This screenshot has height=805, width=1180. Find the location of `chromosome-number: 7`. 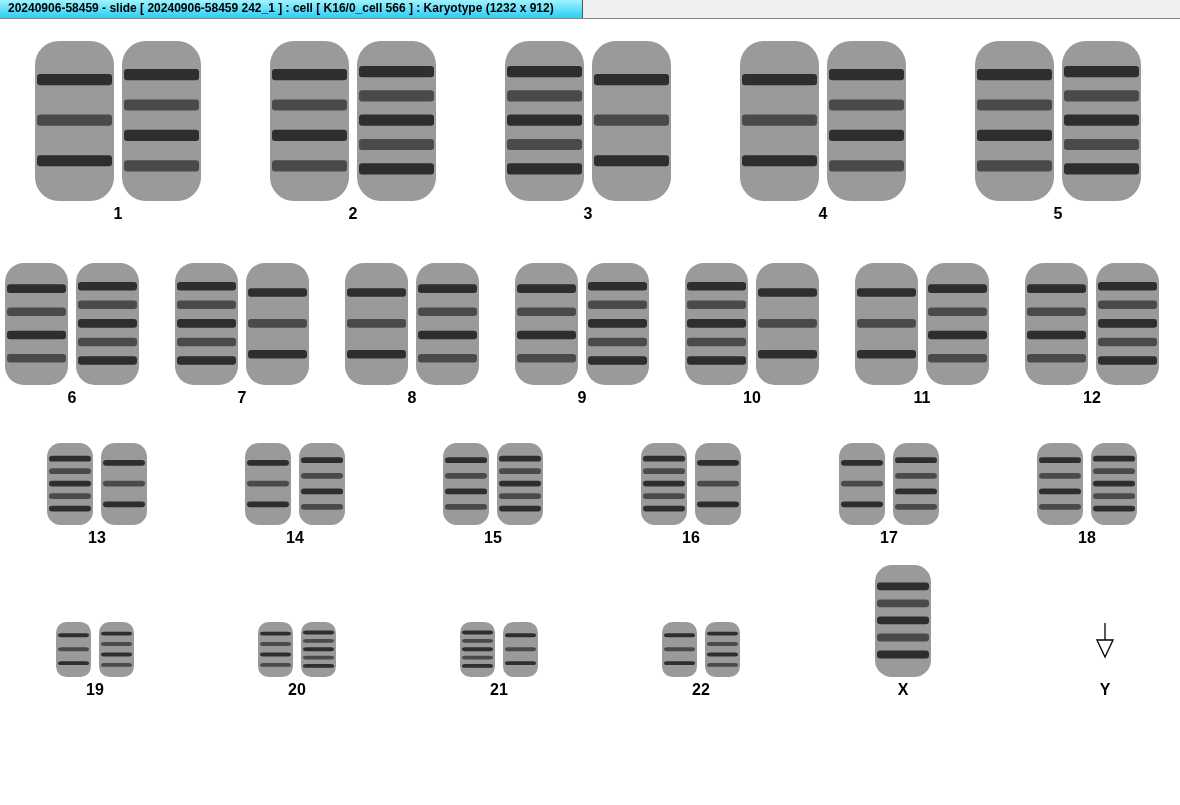

chromosome-number: 7 is located at coordinates (242, 398).